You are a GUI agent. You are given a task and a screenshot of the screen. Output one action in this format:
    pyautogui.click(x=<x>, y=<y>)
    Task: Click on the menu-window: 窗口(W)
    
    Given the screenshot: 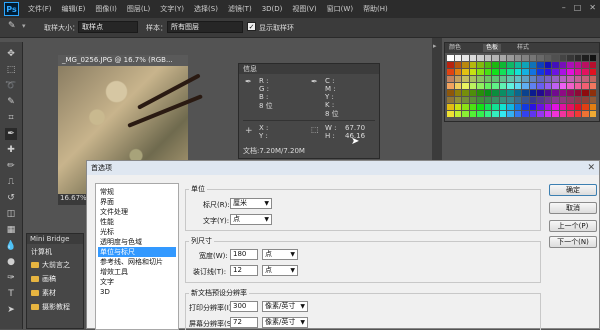 What is the action you would take?
    pyautogui.click(x=340, y=9)
    